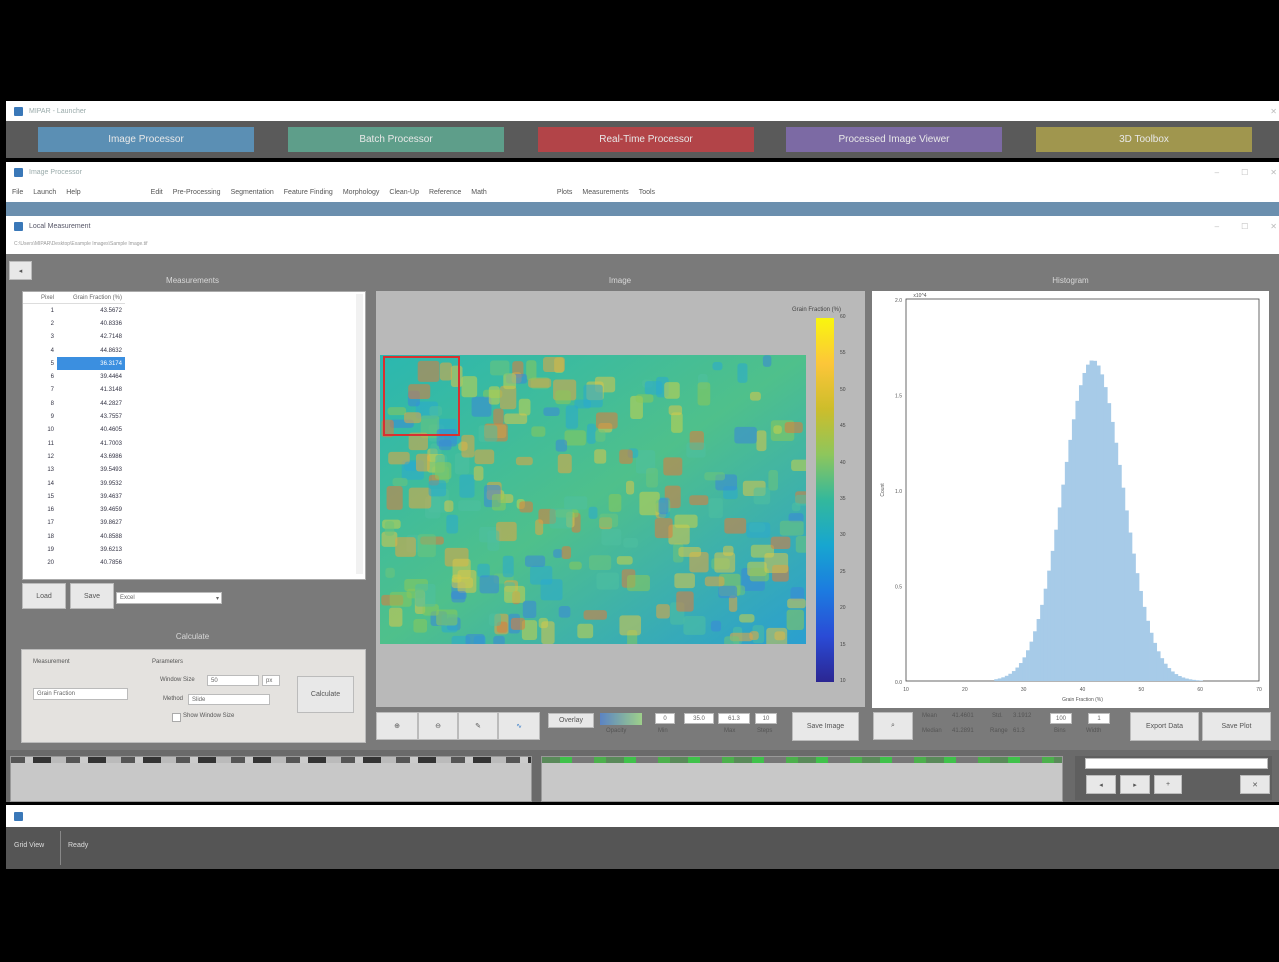 Image resolution: width=1279 pixels, height=962 pixels. What do you see at coordinates (91, 536) in the screenshot?
I see `grain-fraction-cell: 40.8588` at bounding box center [91, 536].